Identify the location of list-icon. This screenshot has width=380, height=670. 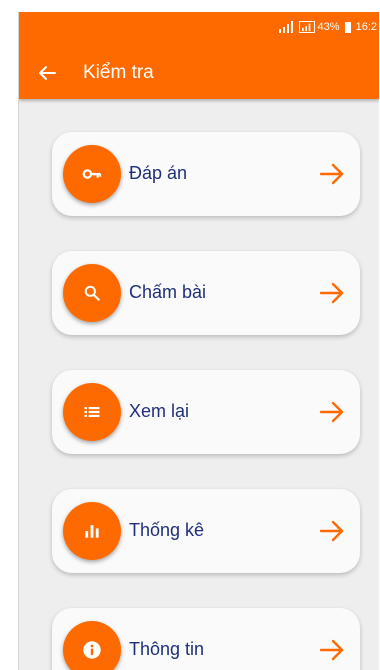
(92, 412).